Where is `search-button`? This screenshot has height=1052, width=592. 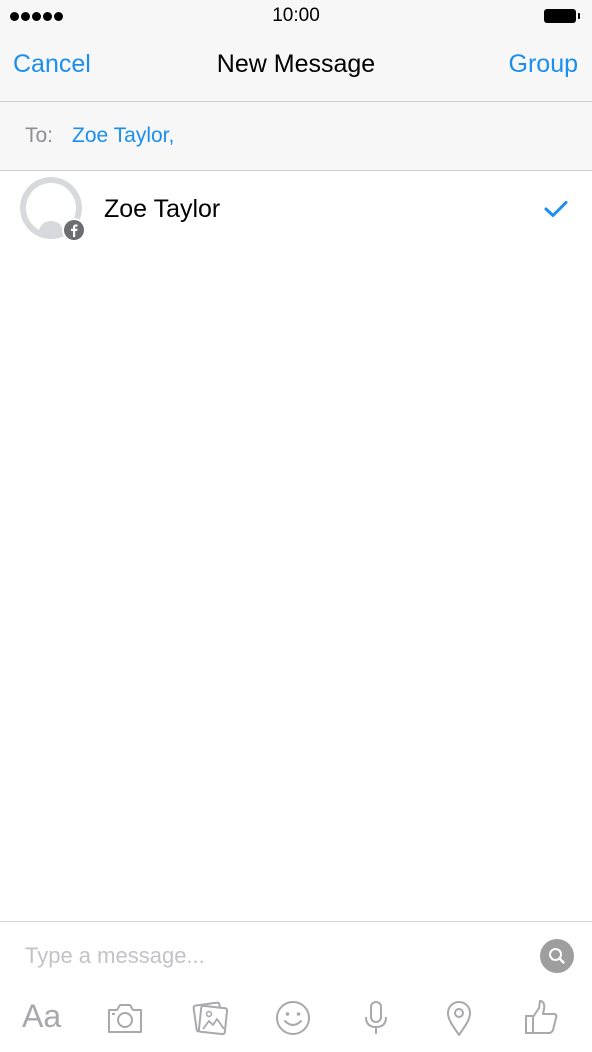 search-button is located at coordinates (557, 956).